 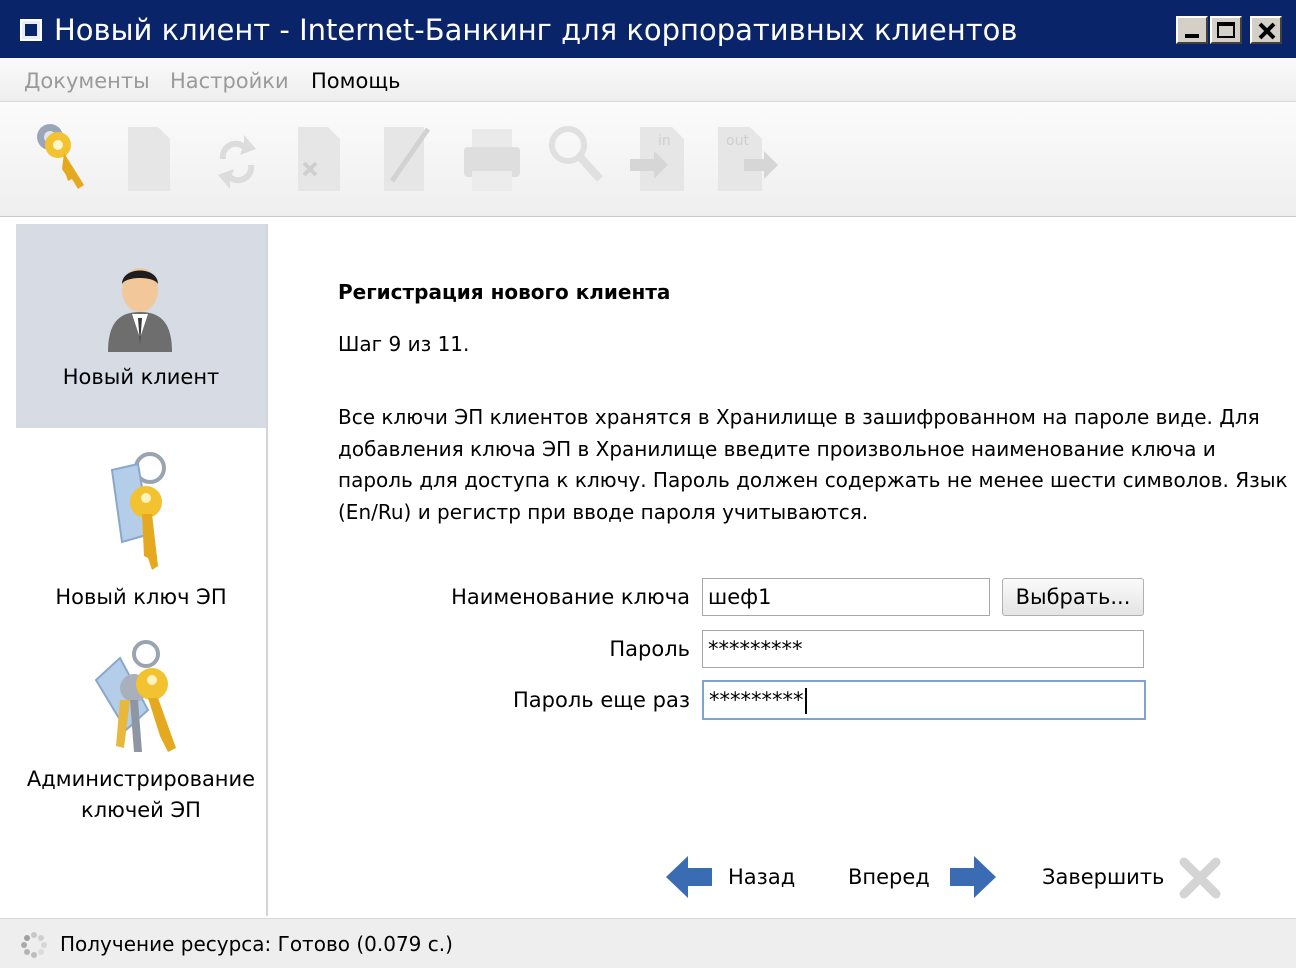 What do you see at coordinates (756, 700) in the screenshot?
I see `password-repeat-value: *********` at bounding box center [756, 700].